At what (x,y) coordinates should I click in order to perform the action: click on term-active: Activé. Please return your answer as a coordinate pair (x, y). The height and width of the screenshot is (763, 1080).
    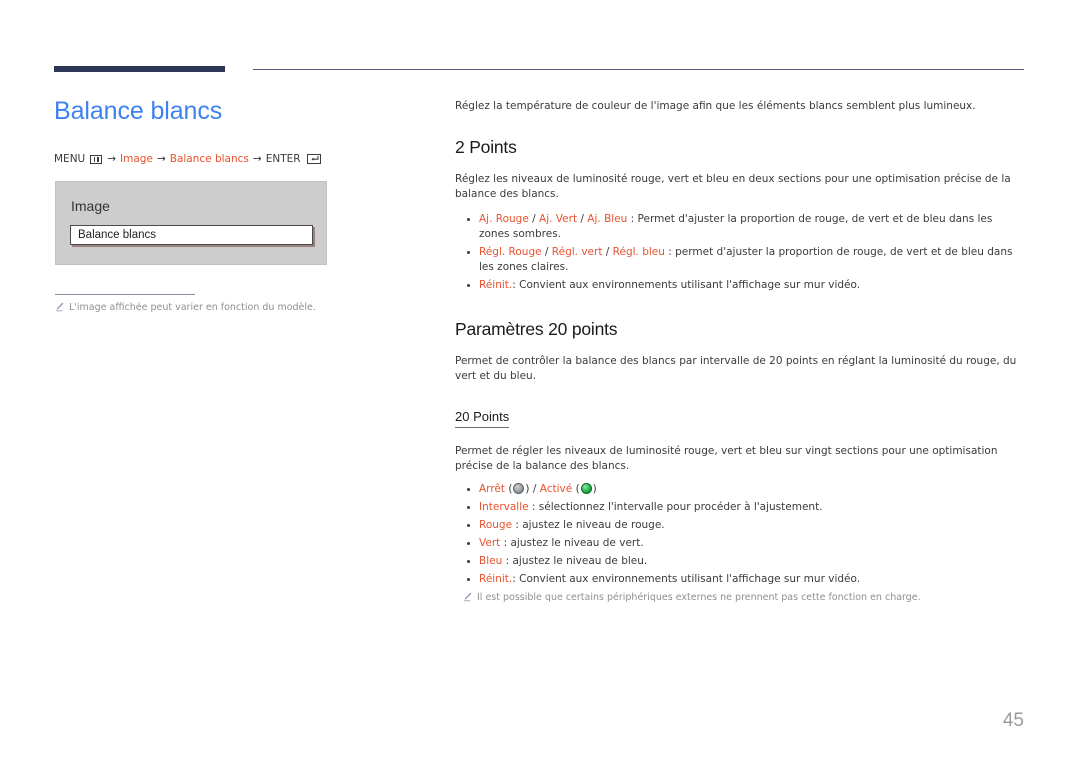
    Looking at the image, I should click on (556, 489).